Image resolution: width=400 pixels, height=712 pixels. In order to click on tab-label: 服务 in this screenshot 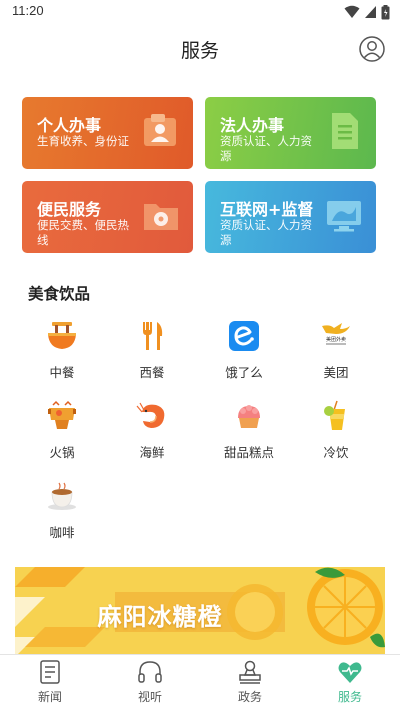, I will do `click(349, 697)`.